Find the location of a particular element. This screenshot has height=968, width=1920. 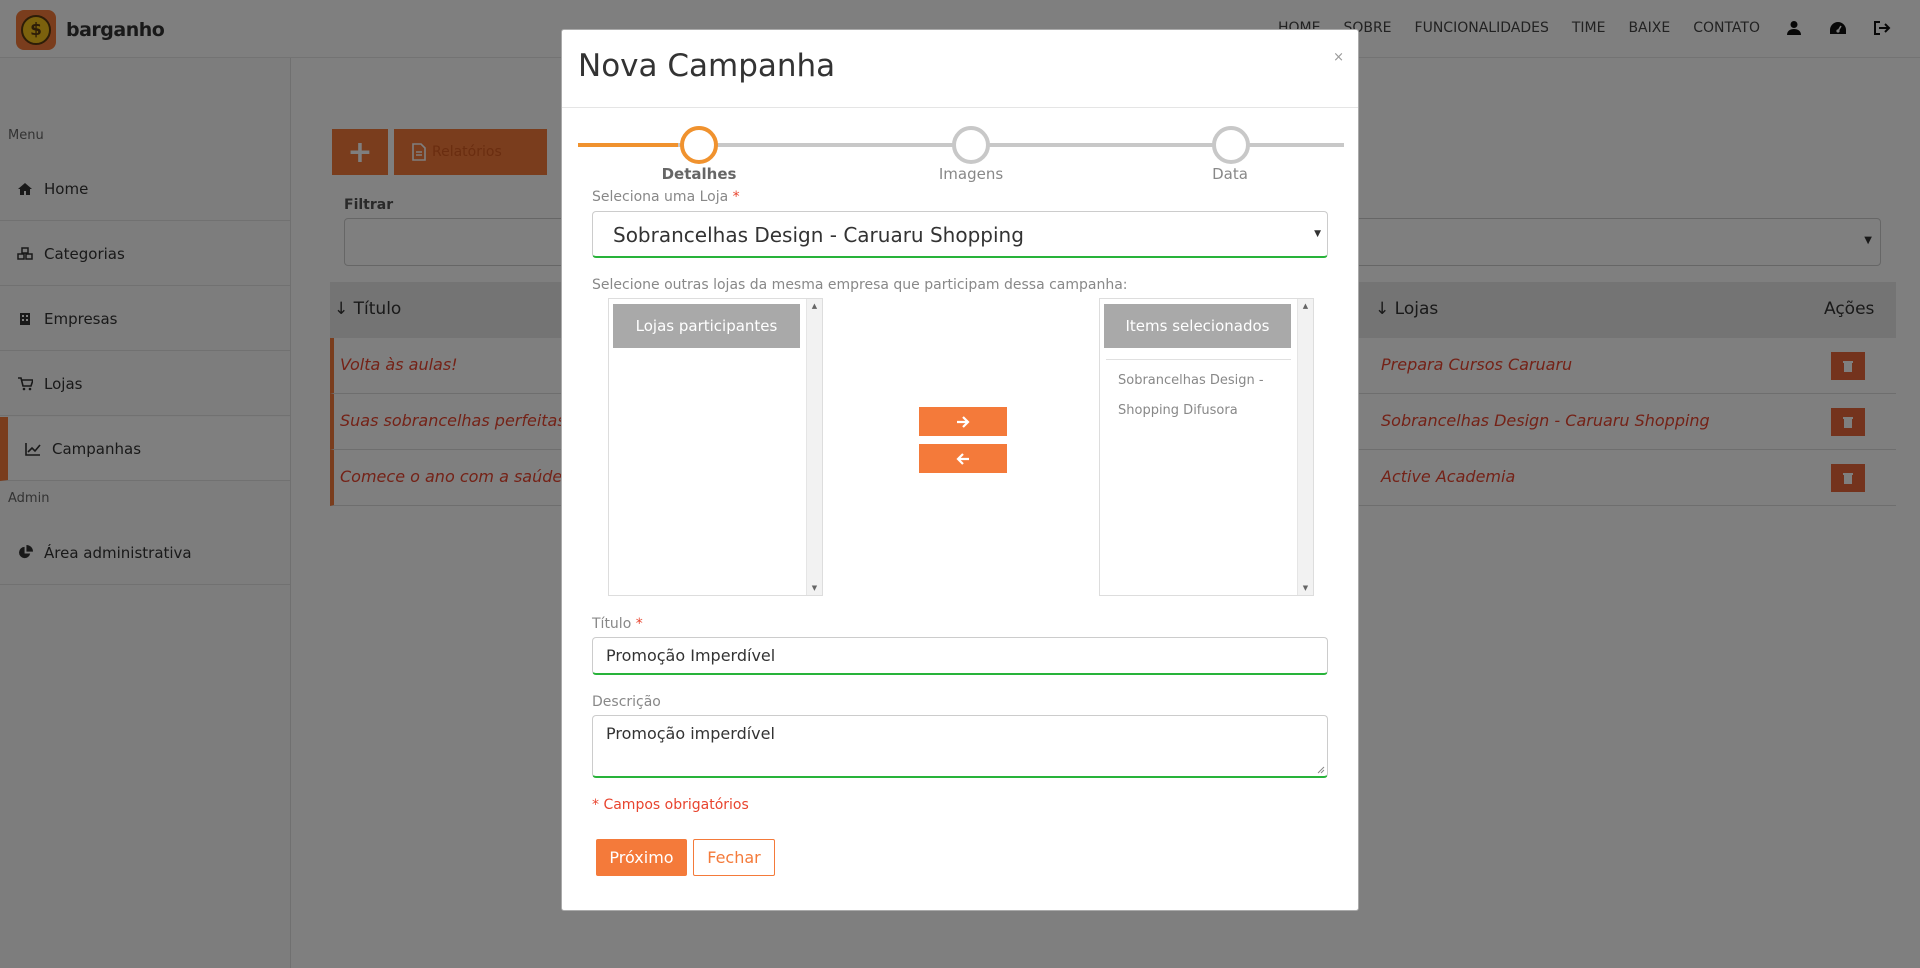

step-data-label: Data is located at coordinates (1230, 174).